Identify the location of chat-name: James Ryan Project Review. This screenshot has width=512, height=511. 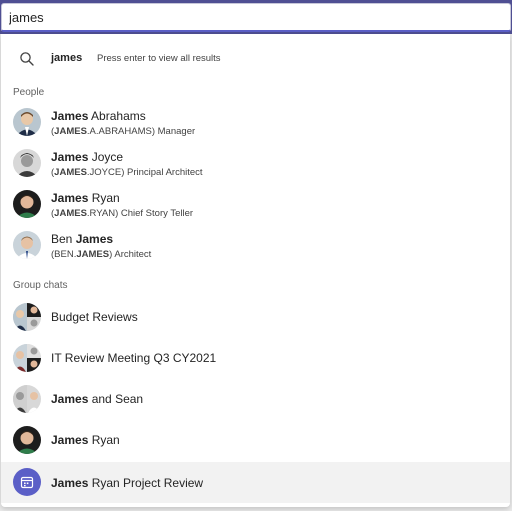
(127, 483).